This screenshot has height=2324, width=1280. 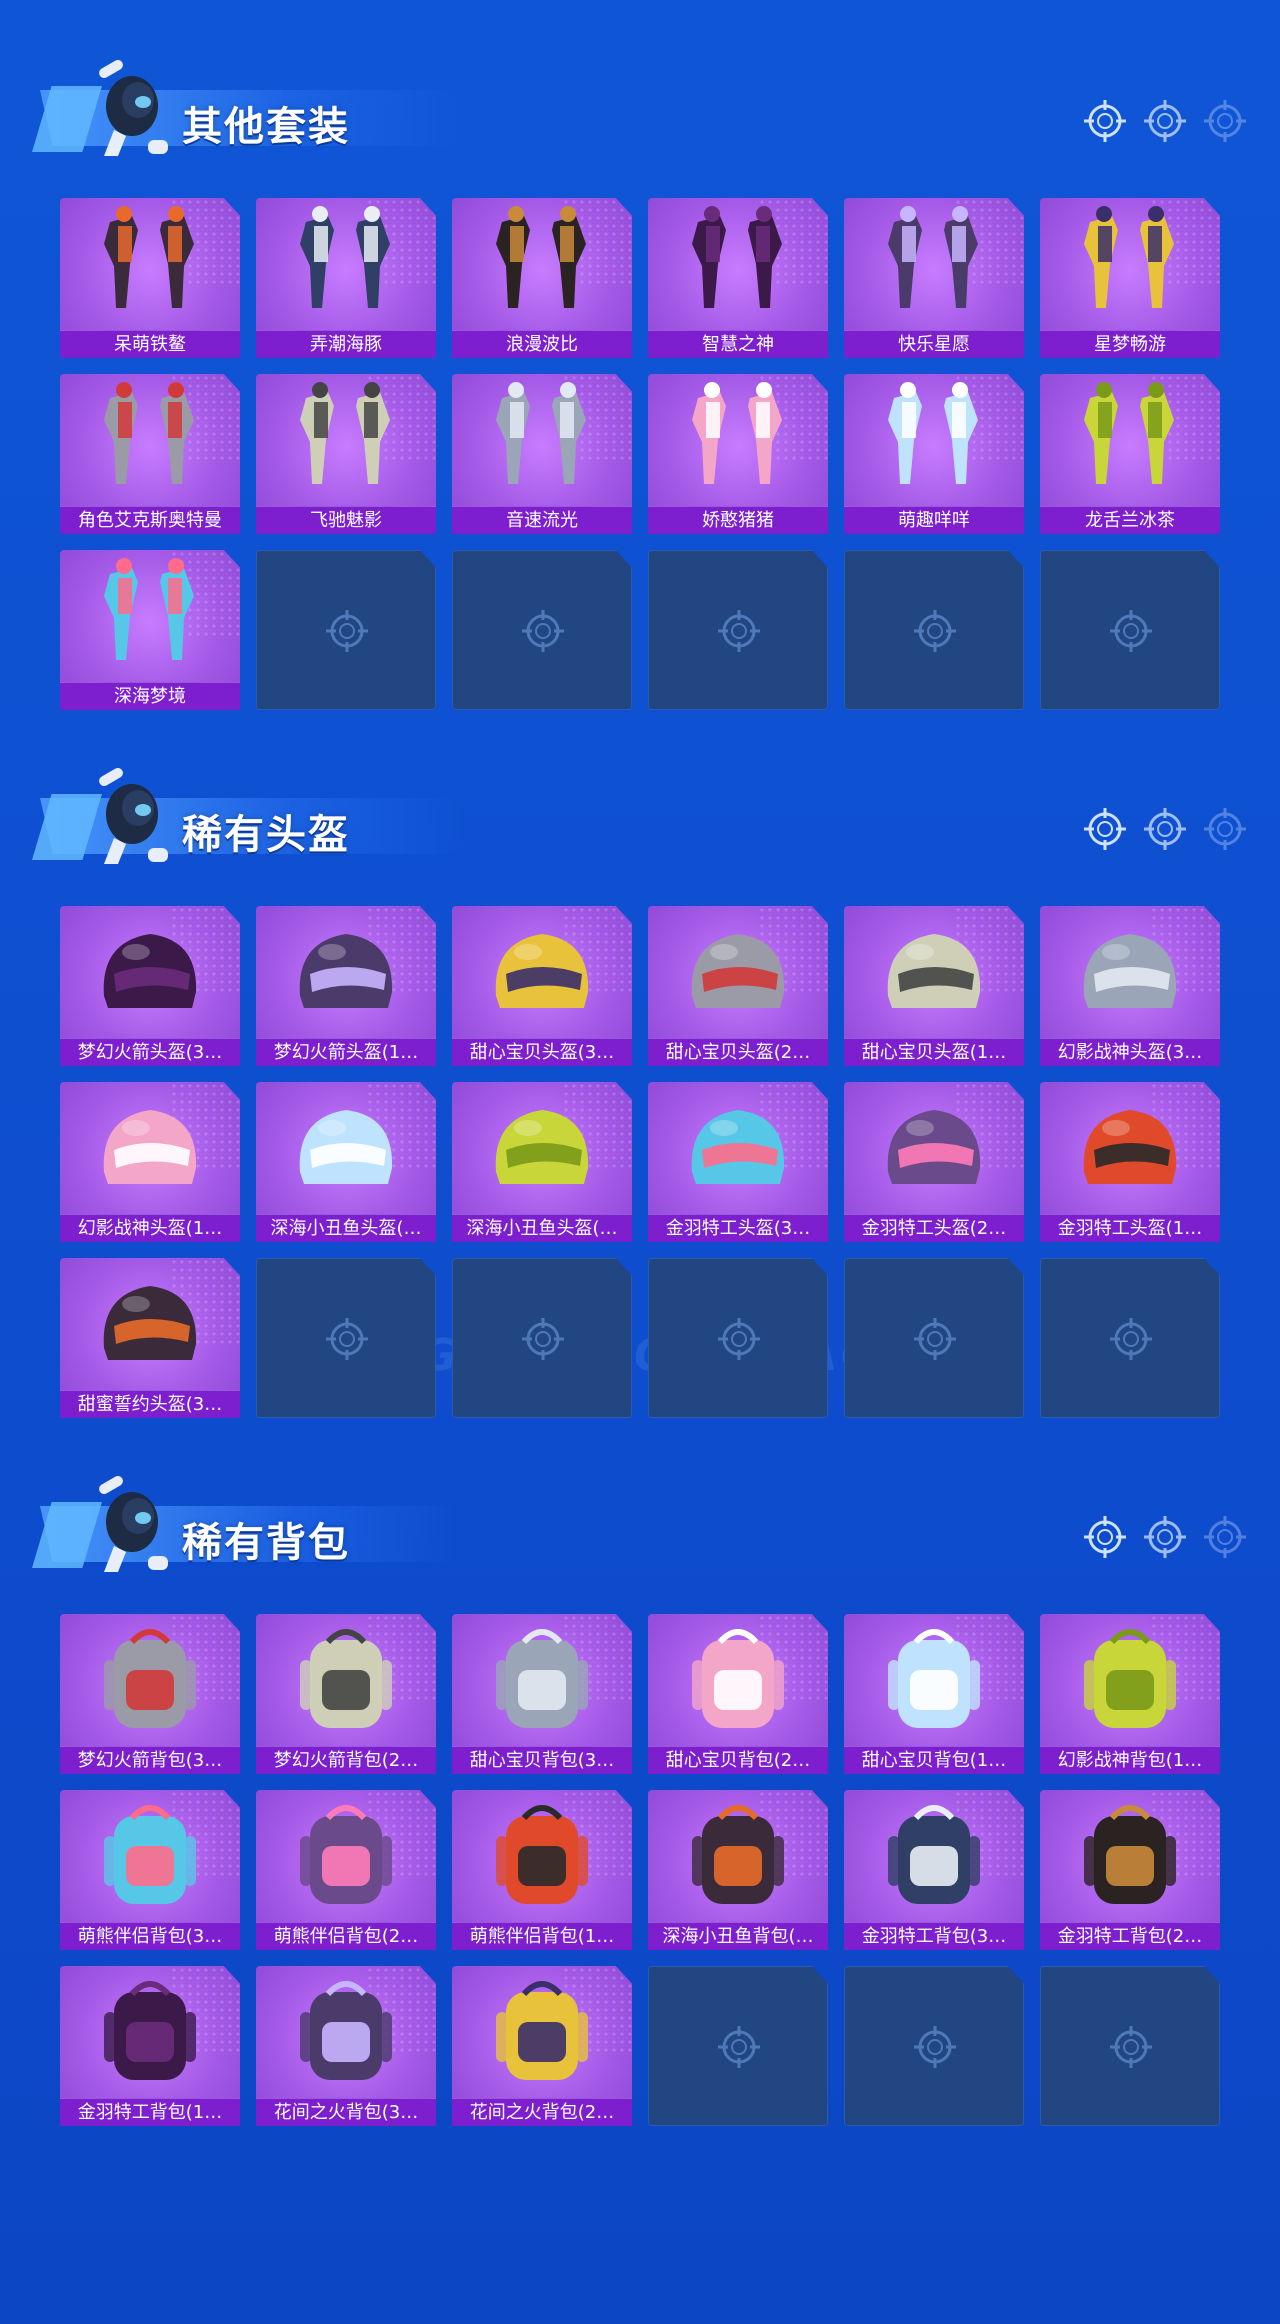 What do you see at coordinates (346, 520) in the screenshot?
I see `item-label: 飞驰魅影` at bounding box center [346, 520].